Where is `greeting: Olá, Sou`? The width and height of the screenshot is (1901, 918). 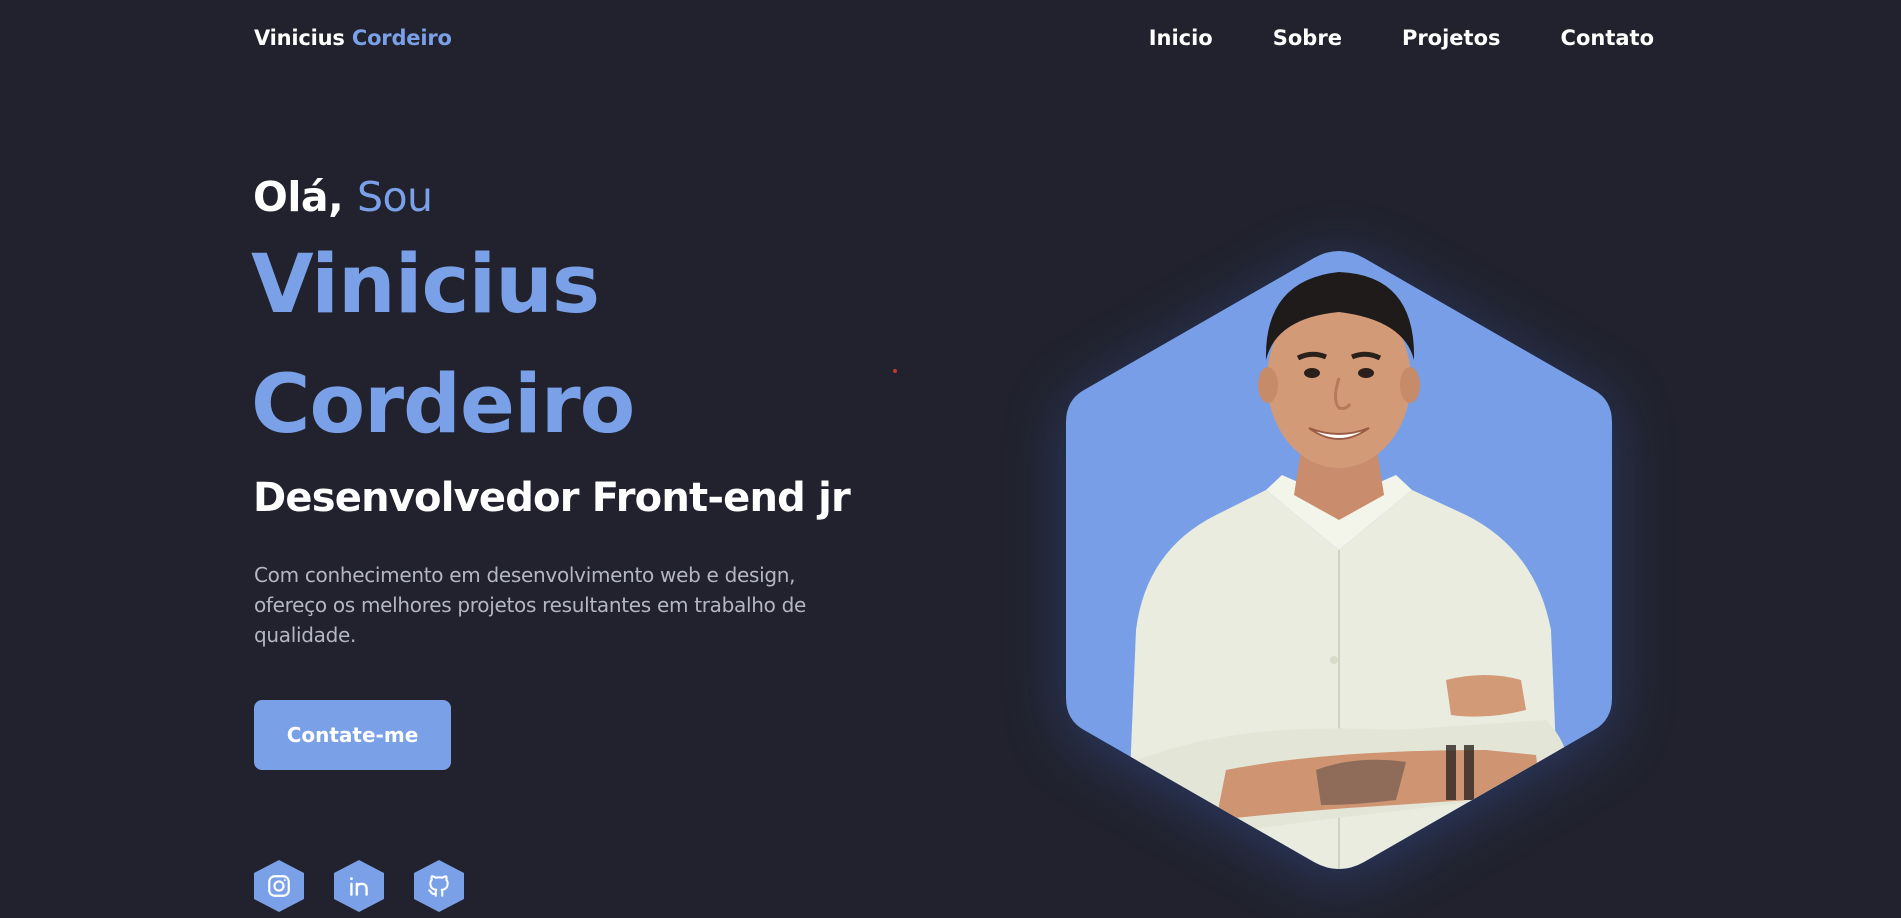
greeting: Olá, Sou is located at coordinates (343, 197).